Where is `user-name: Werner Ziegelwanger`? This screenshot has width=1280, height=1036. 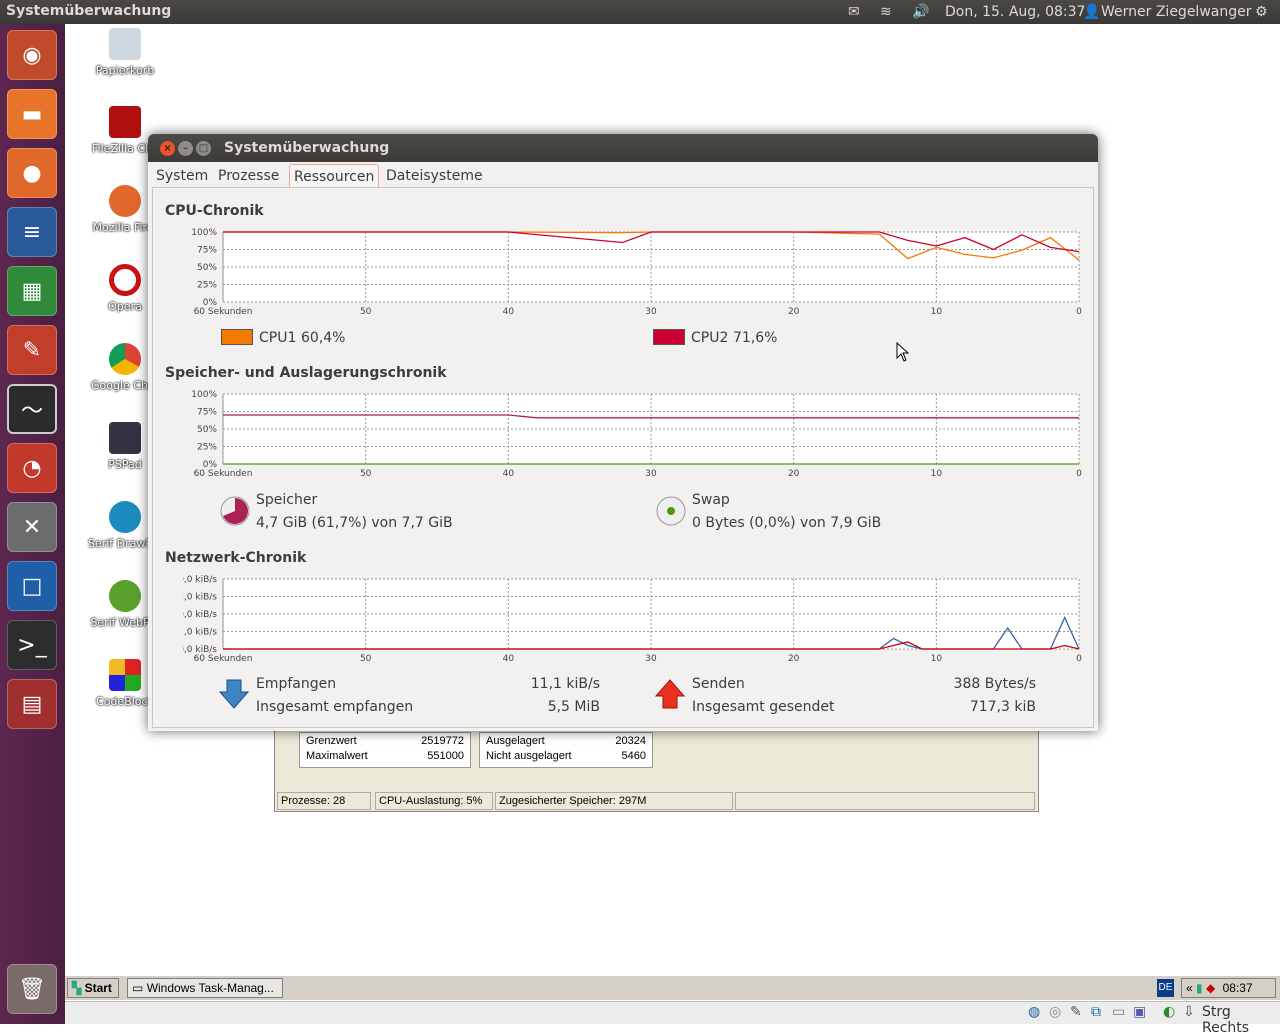 user-name: Werner Ziegelwanger is located at coordinates (1176, 12).